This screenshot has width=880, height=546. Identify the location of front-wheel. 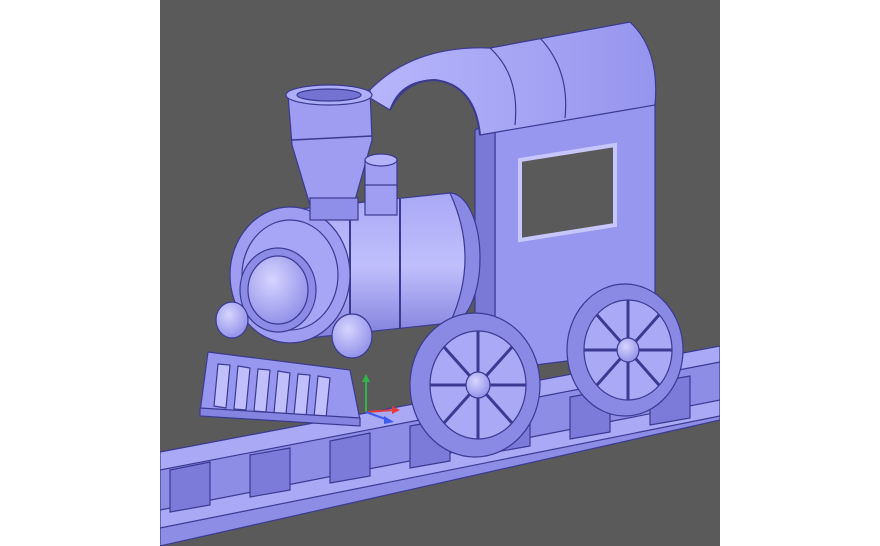
(475, 385).